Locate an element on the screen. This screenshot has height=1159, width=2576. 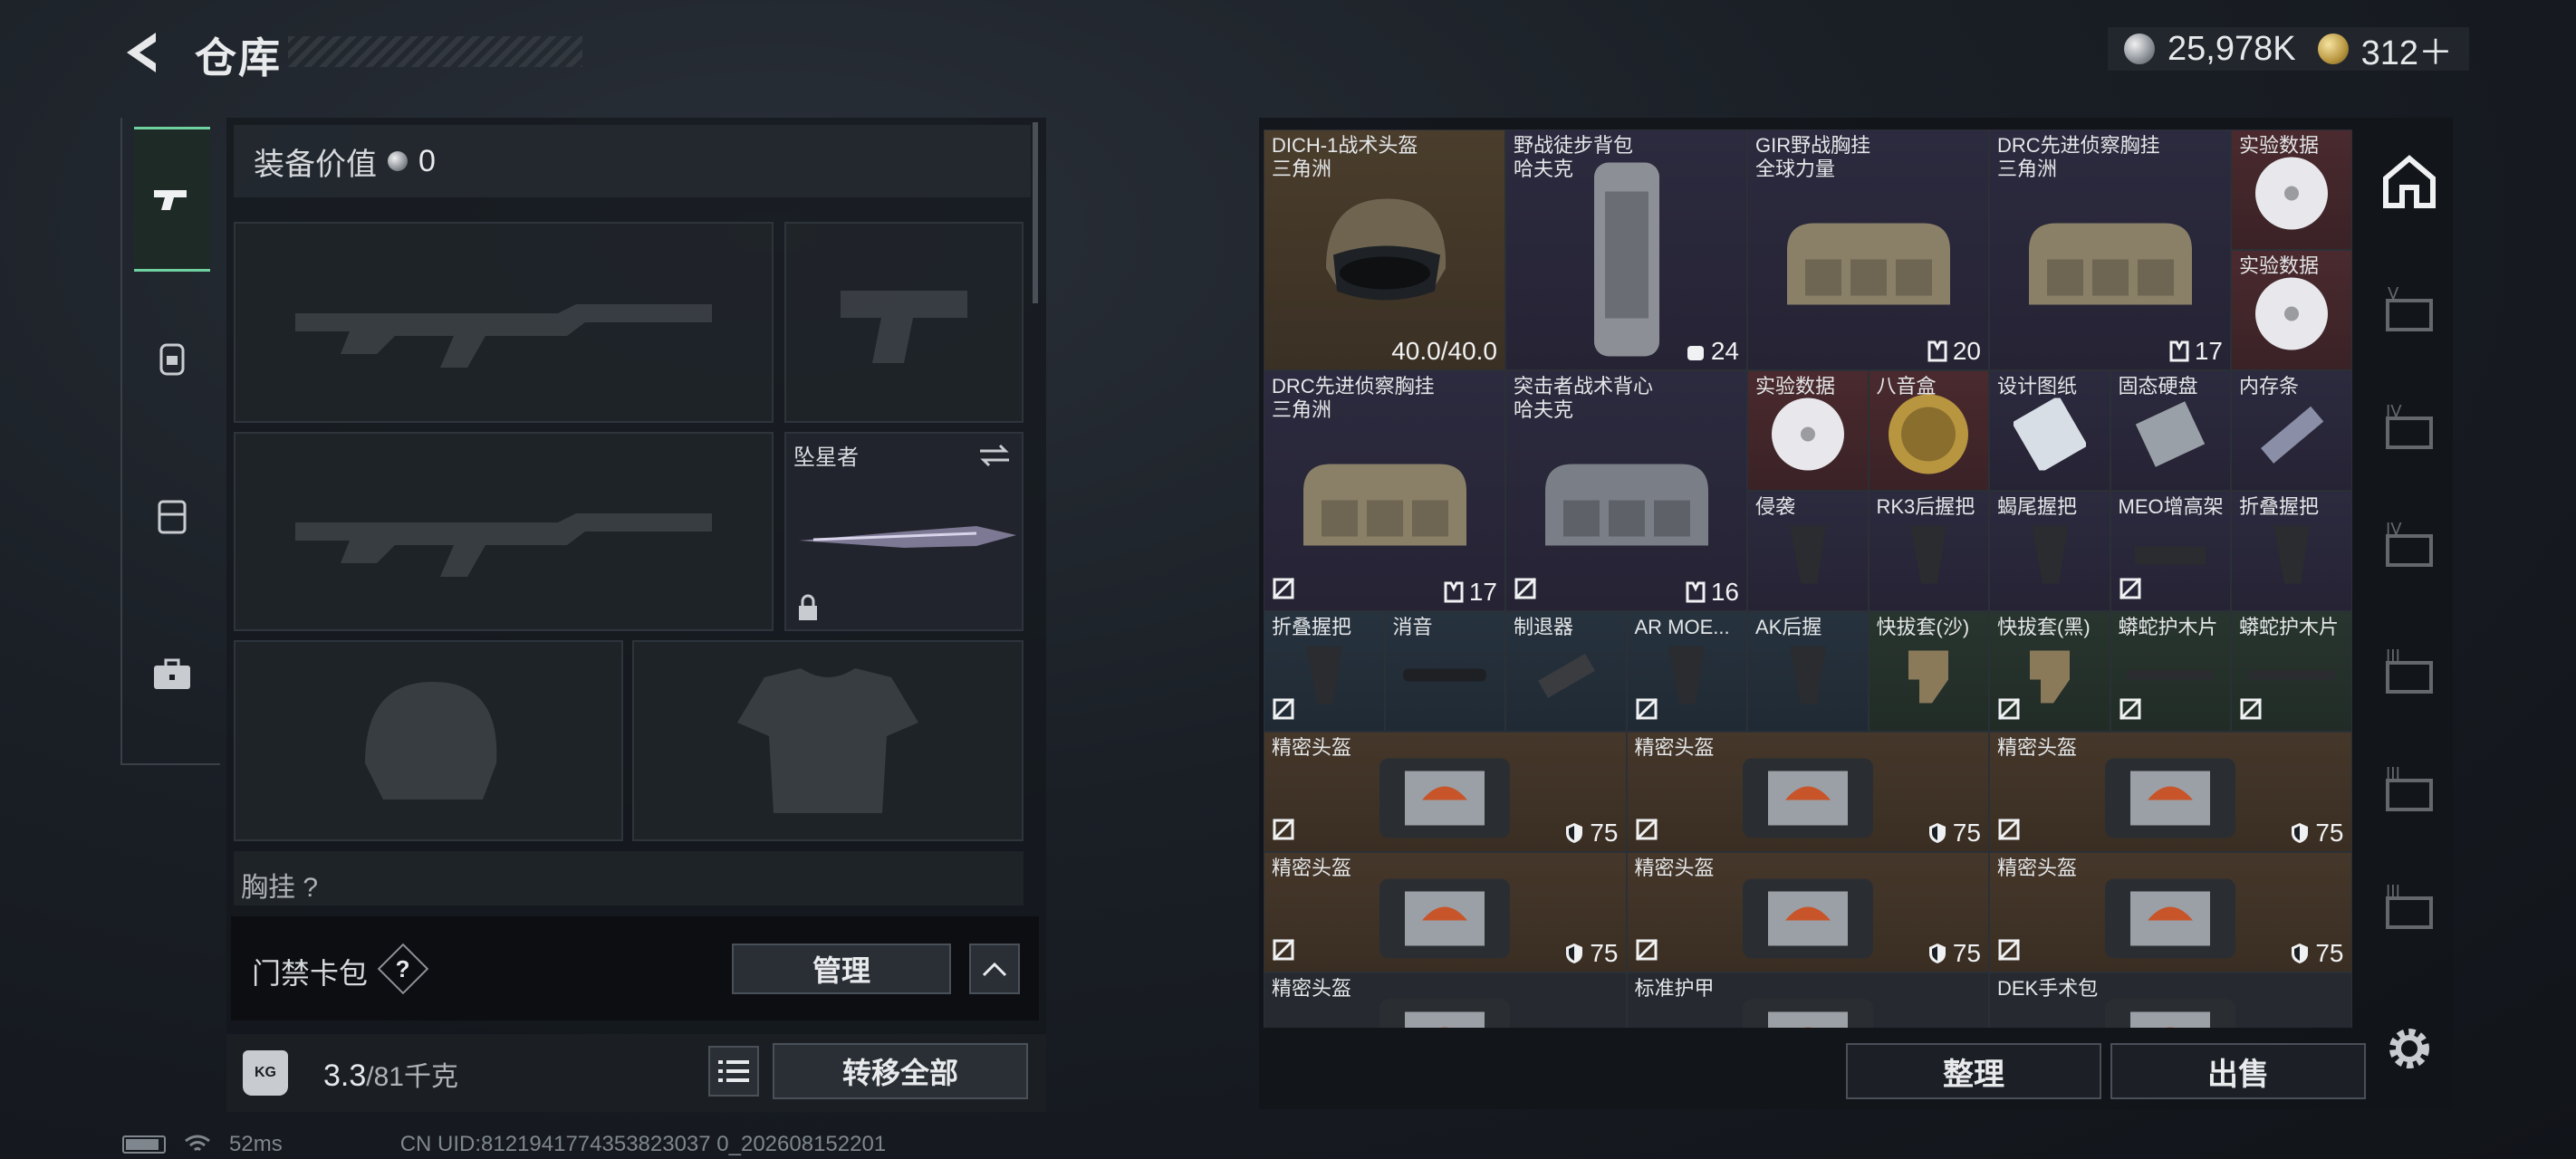
tab-case is located at coordinates (172, 675).